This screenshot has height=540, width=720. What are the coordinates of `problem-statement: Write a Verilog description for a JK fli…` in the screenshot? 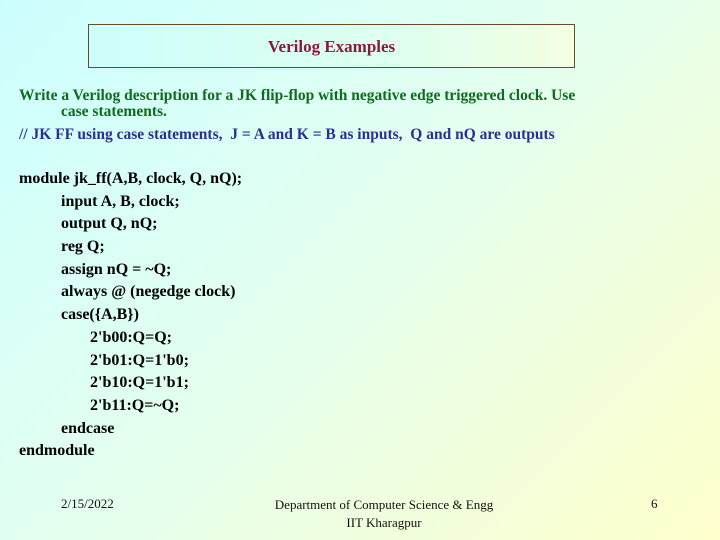 It's located at (364, 104).